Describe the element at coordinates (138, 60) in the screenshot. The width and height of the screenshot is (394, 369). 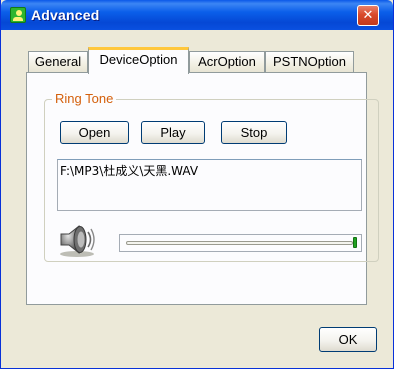
I see `tab-deviceoption: DeviceOption` at that location.